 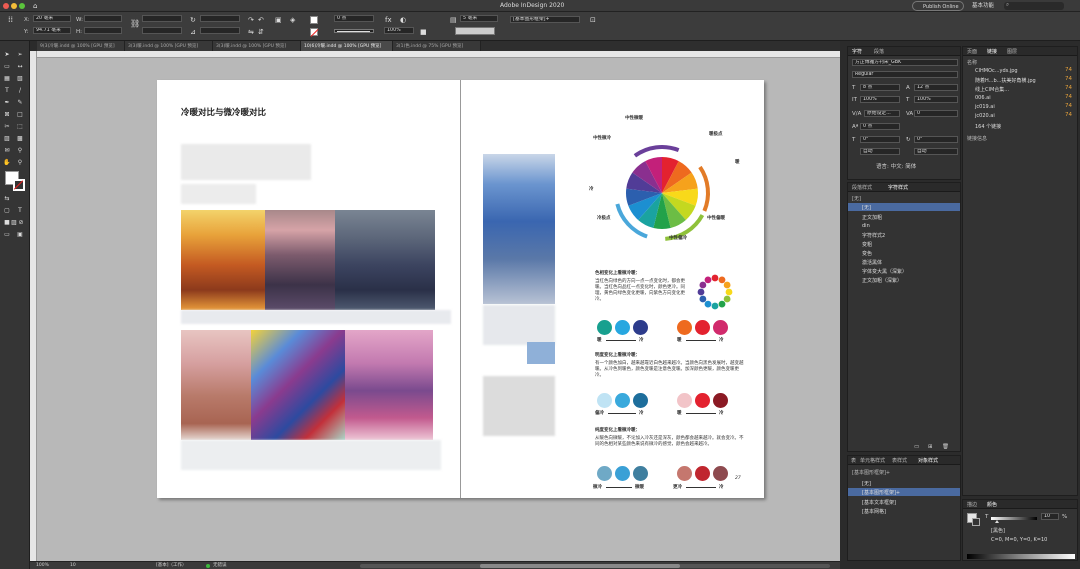 What do you see at coordinates (20, 127) in the screenshot?
I see `free-transform-tool-icon: ⬚` at bounding box center [20, 127].